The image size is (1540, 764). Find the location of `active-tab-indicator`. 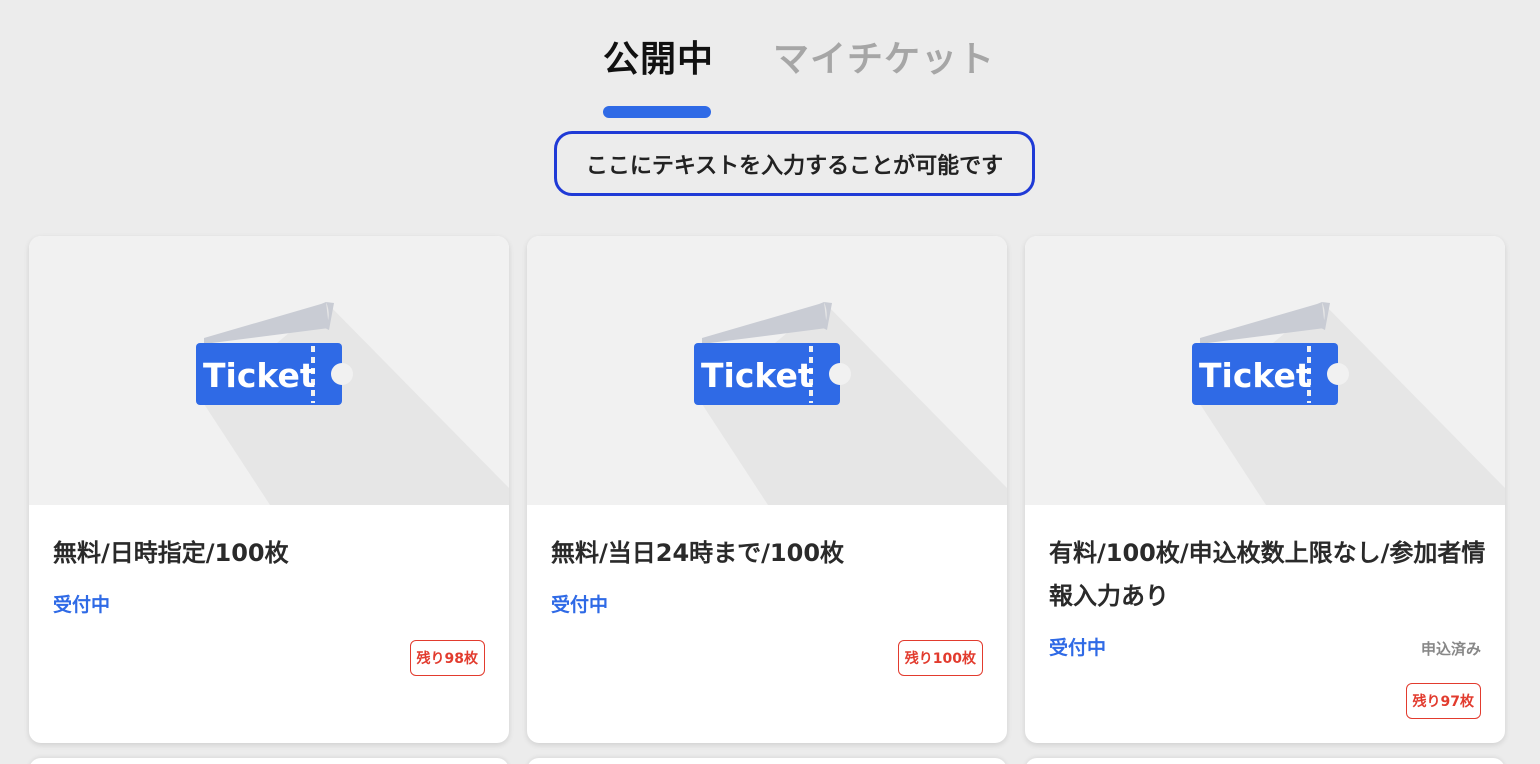

active-tab-indicator is located at coordinates (657, 112).